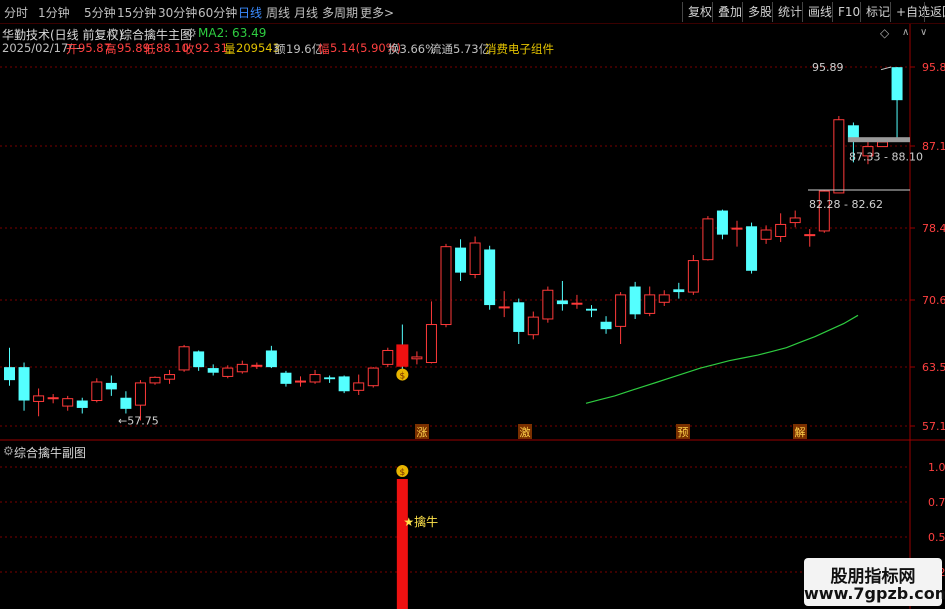 The image size is (945, 609). Describe the element at coordinates (800, 432) in the screenshot. I see `signal-label-3: 解` at that location.